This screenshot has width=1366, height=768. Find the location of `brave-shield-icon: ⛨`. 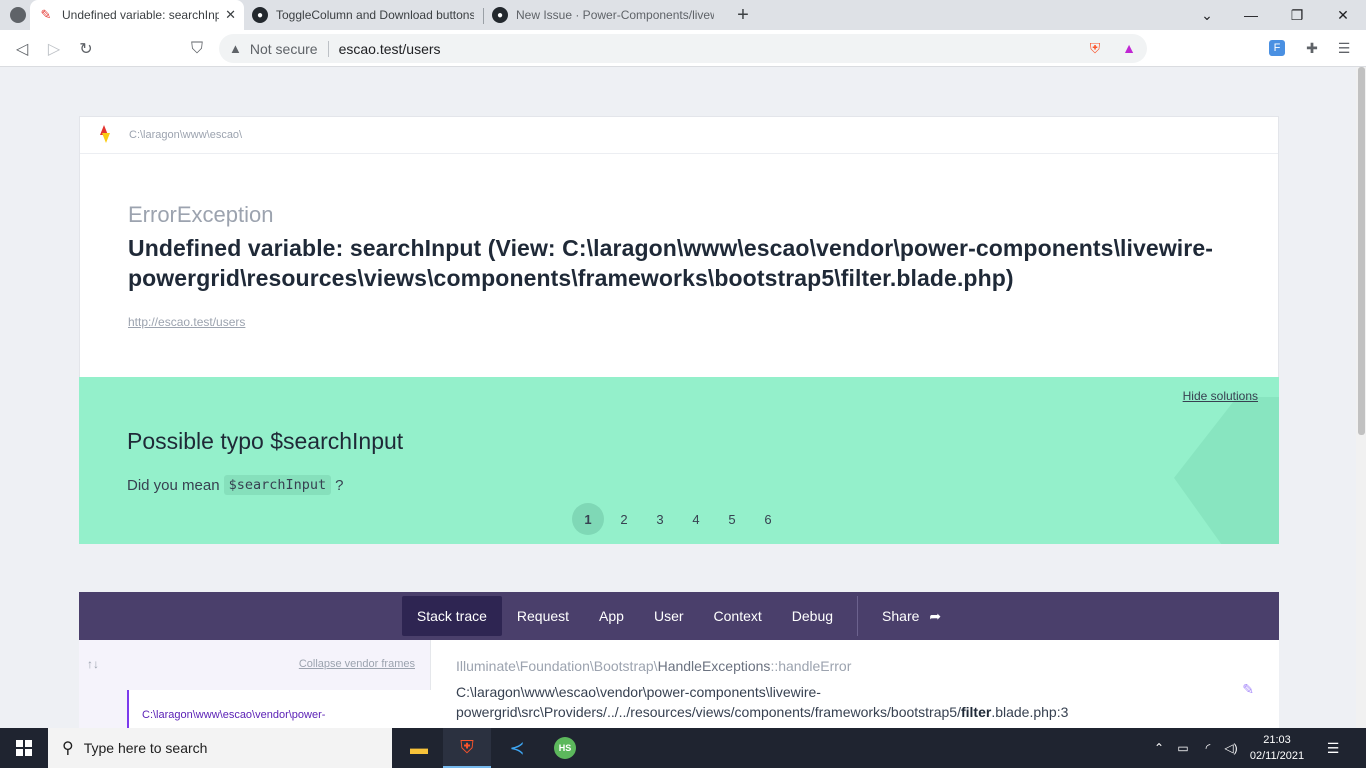

brave-shield-icon: ⛨ is located at coordinates (1095, 48).